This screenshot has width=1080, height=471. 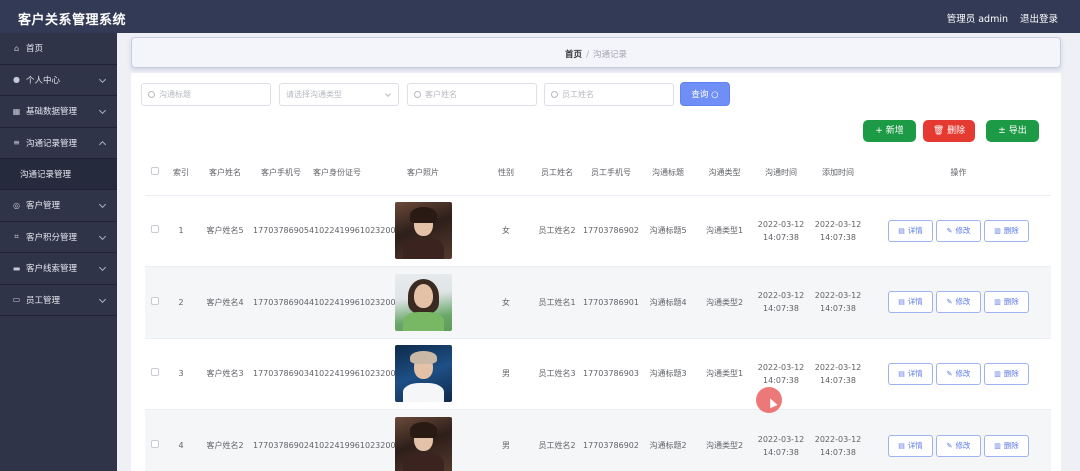 I want to click on cell-customer: 客户姓名5, so click(x=225, y=230).